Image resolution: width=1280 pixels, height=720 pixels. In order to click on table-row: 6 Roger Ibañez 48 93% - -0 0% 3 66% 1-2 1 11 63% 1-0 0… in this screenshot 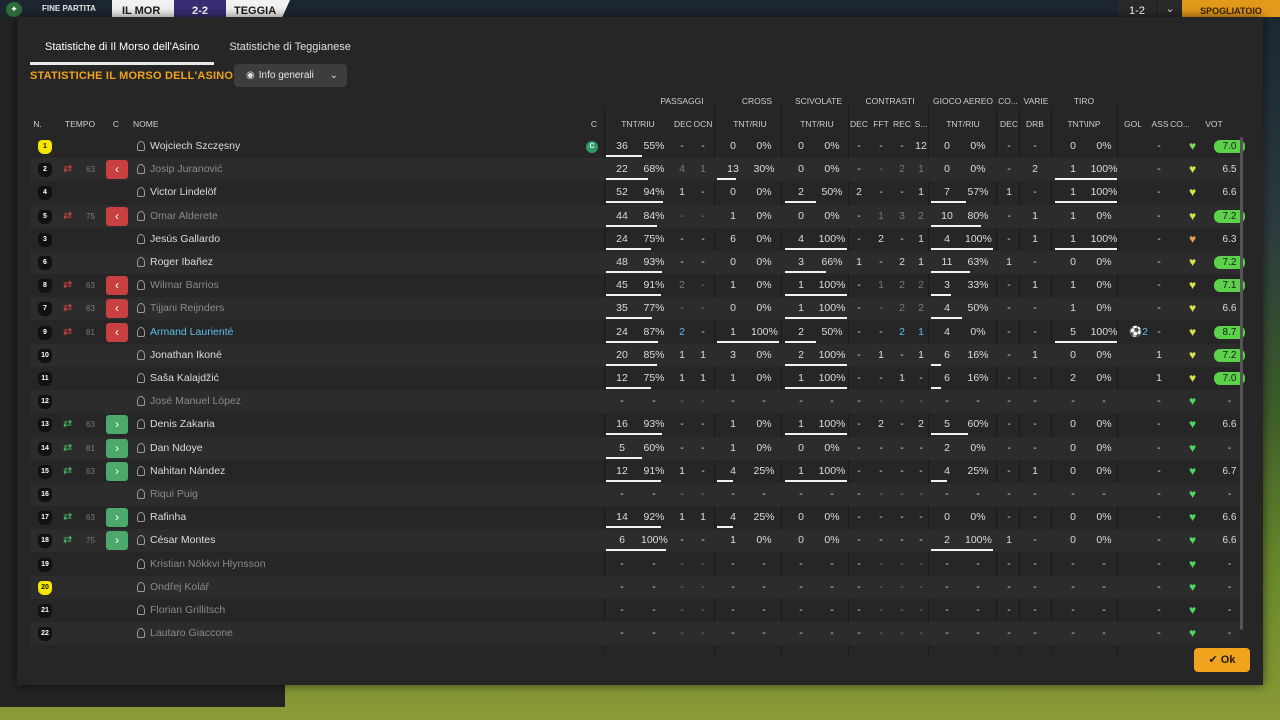, I will do `click(637, 262)`.